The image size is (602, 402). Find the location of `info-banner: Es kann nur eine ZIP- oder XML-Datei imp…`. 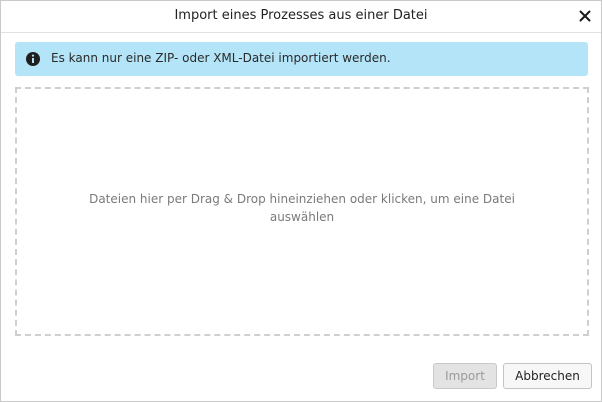

info-banner: Es kann nur eine ZIP- oder XML-Datei imp… is located at coordinates (301, 59).